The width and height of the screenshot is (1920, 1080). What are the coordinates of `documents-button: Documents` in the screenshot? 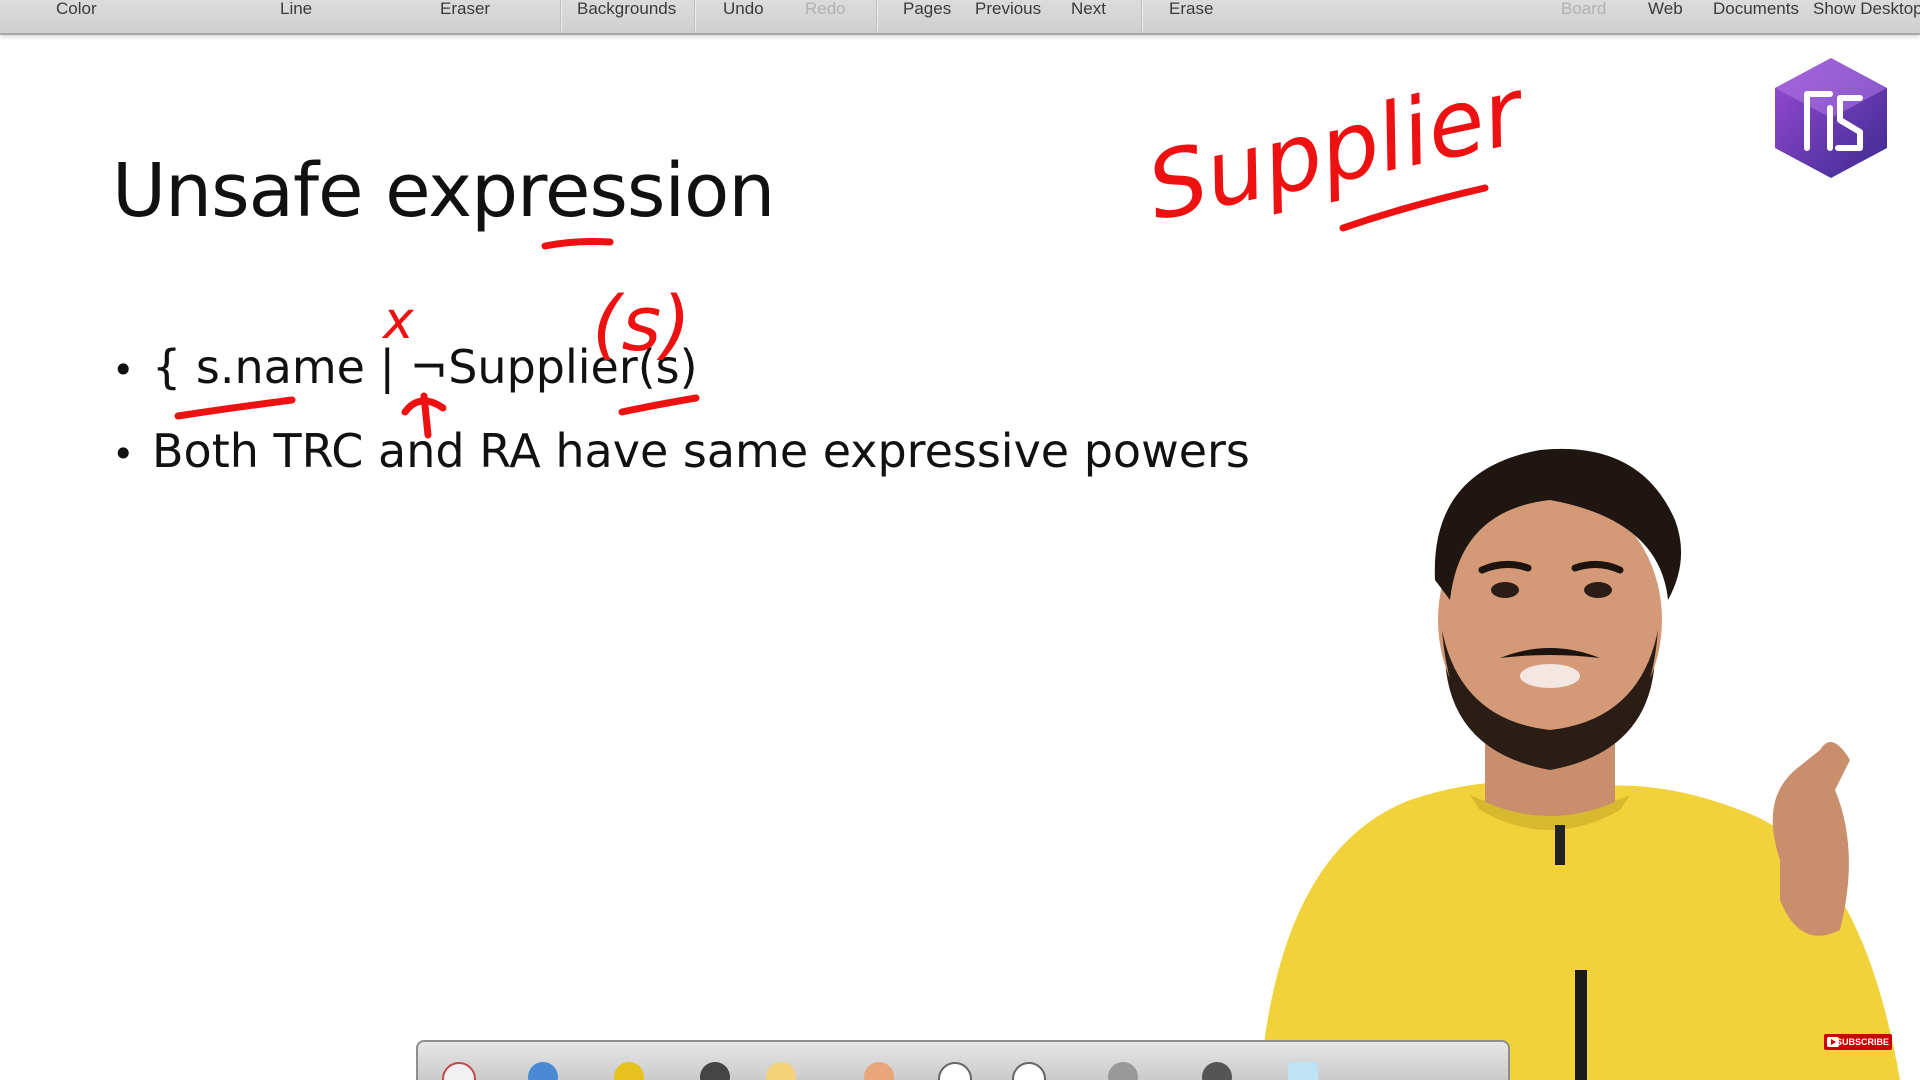 It's located at (1756, 11).